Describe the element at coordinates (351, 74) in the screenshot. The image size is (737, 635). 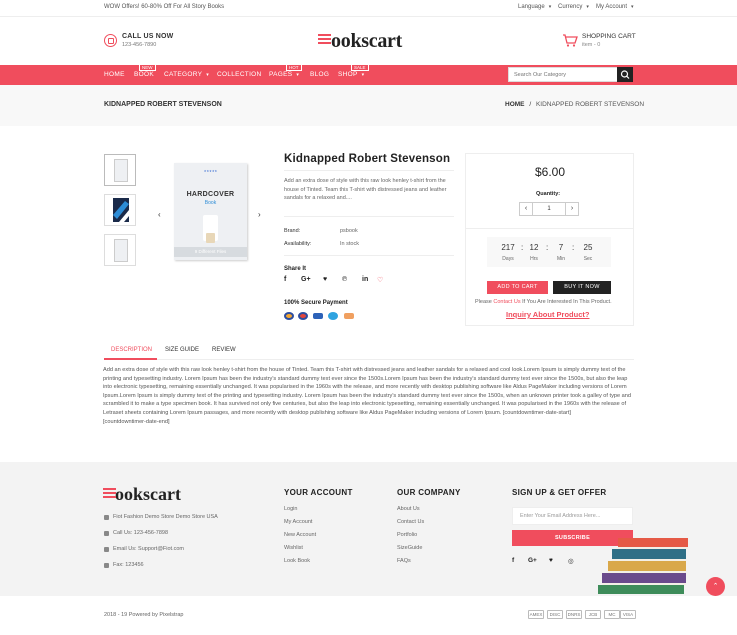
I see `nav-shop: SHOP ▾` at that location.